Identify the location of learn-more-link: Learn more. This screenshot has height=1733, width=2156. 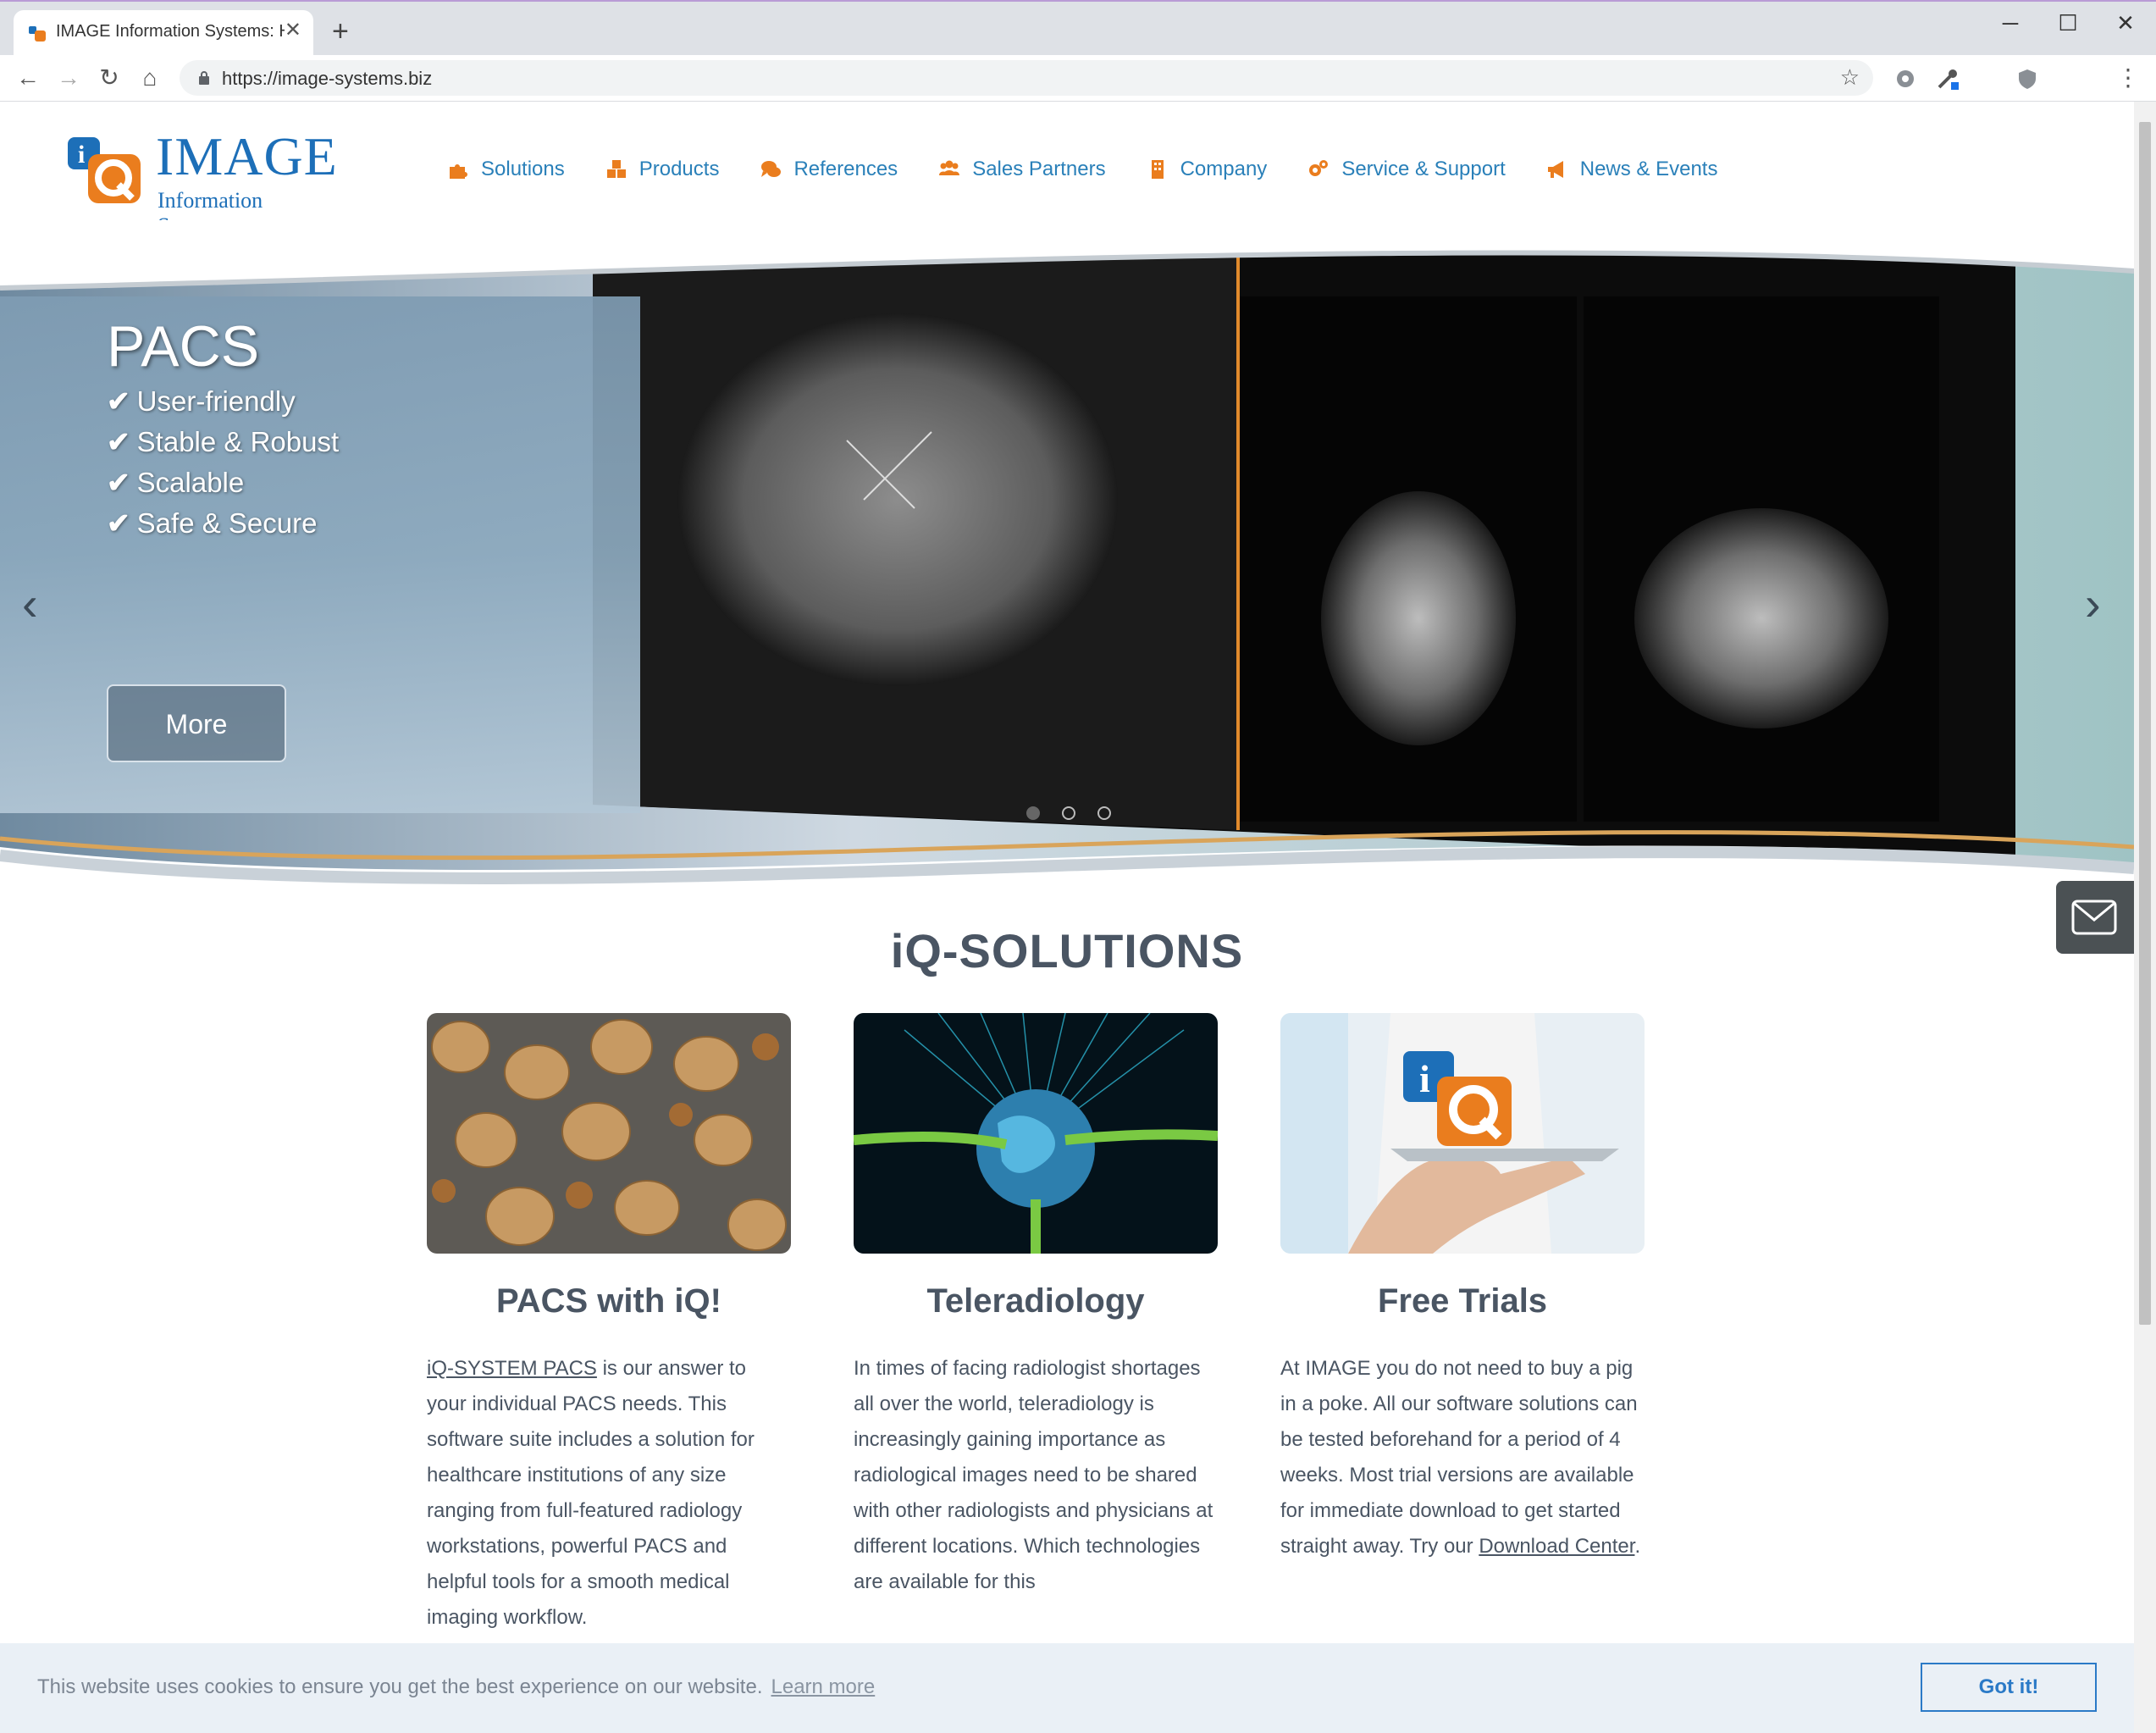
(823, 1686).